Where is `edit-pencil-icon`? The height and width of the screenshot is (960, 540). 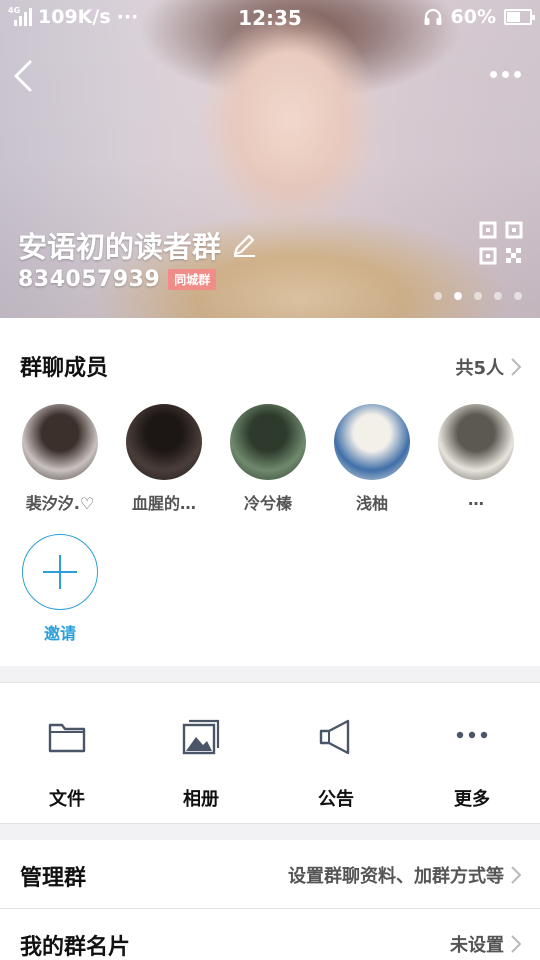
edit-pencil-icon is located at coordinates (244, 245).